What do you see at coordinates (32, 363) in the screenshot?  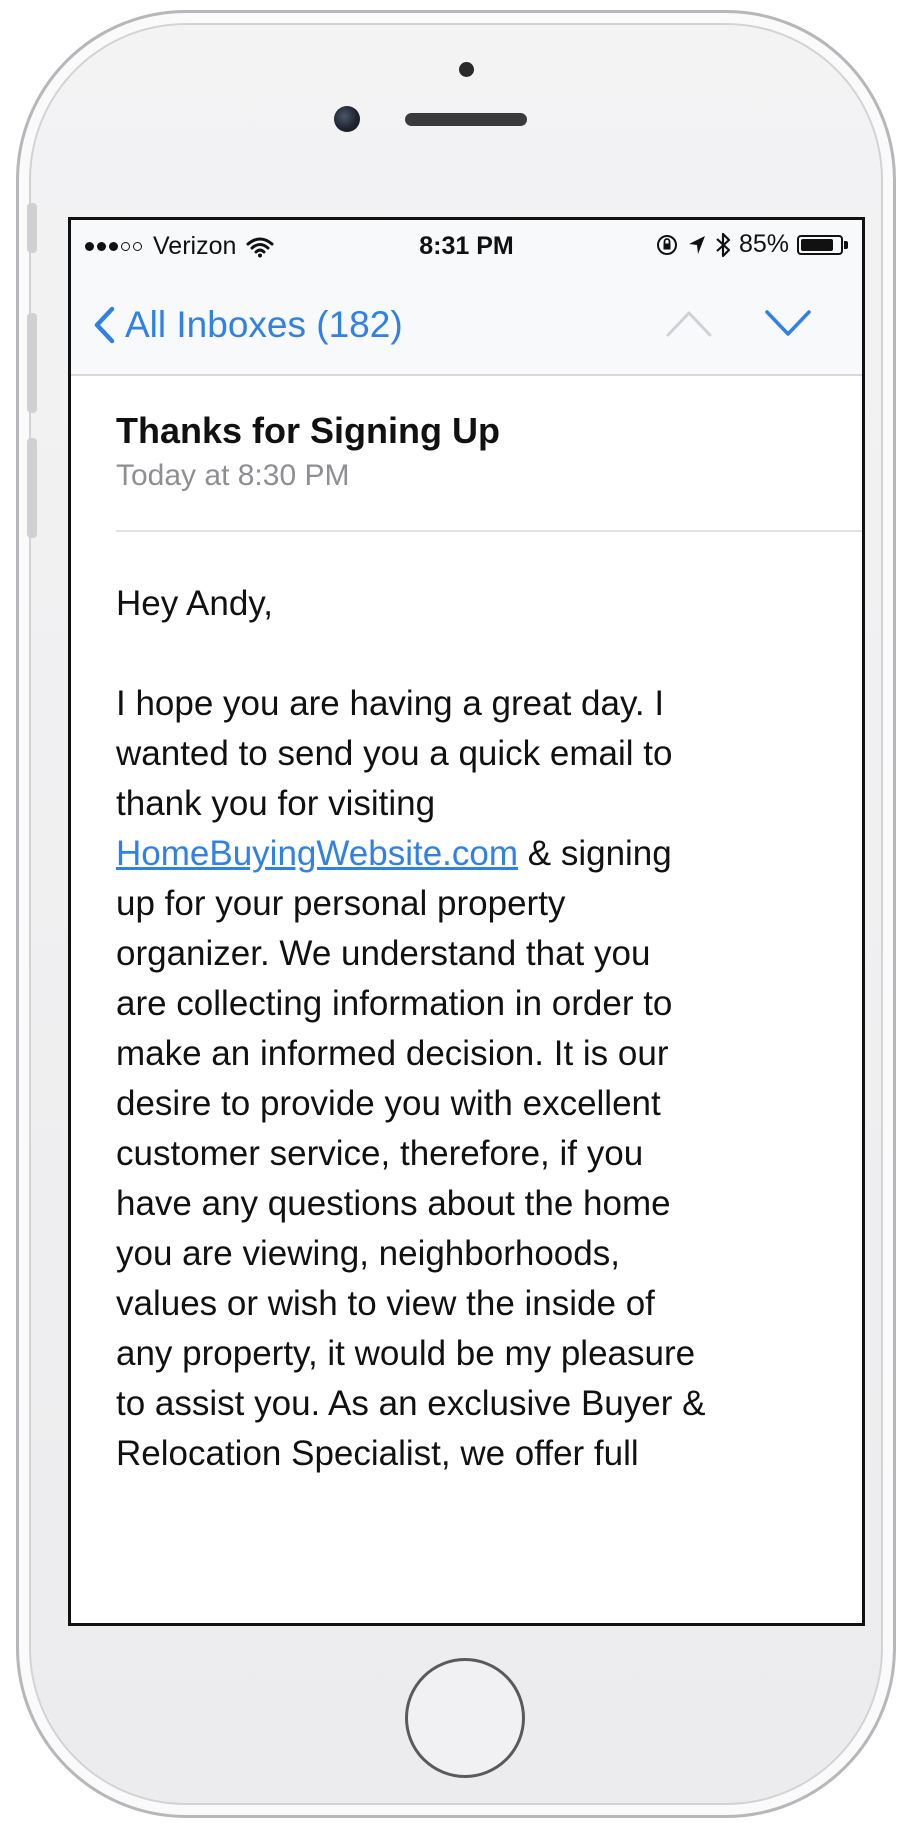 I see `volume-up-button` at bounding box center [32, 363].